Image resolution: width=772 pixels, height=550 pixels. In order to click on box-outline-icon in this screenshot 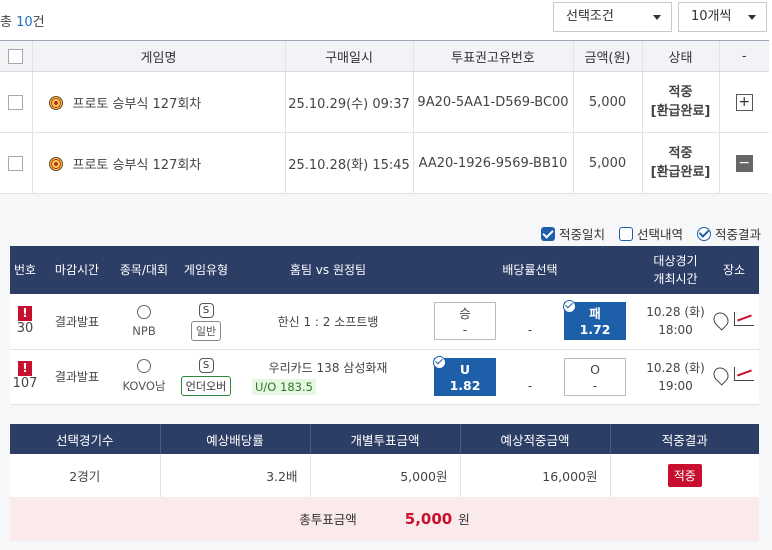, I will do `click(626, 234)`.